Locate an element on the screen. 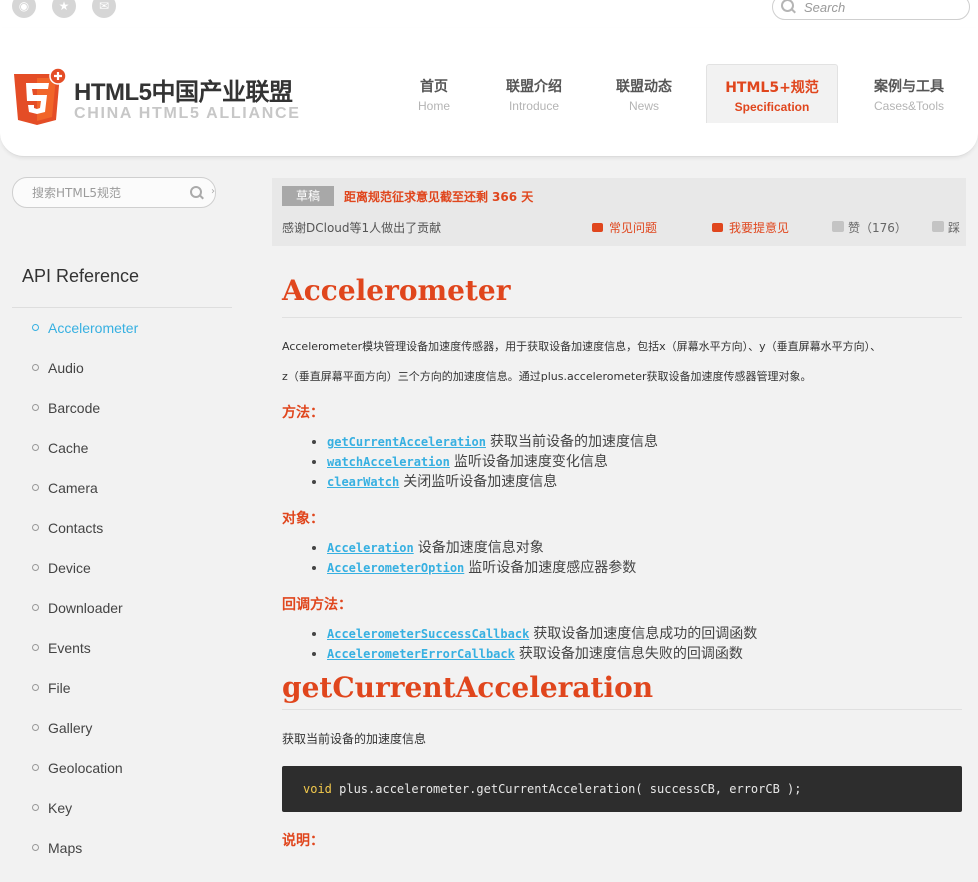  nav-home: 首页 Home is located at coordinates (434, 93).